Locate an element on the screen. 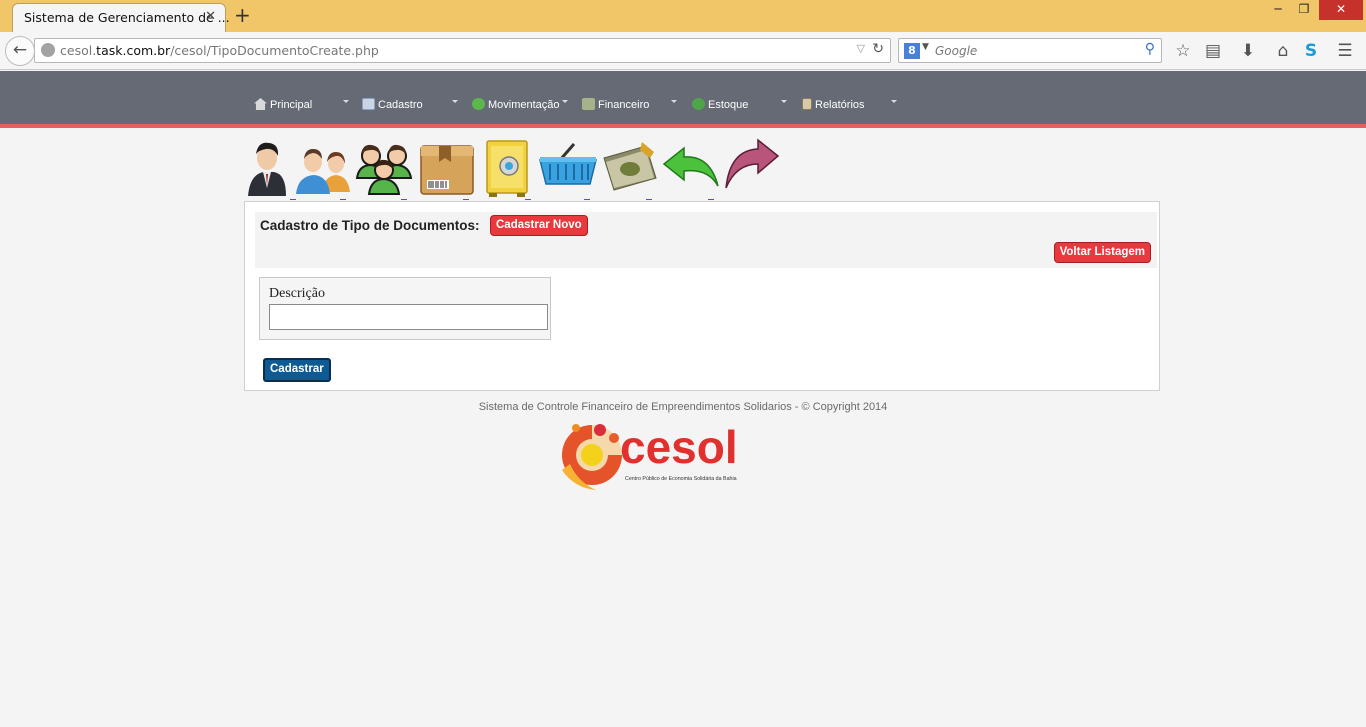  users-group-icon is located at coordinates (384, 169).